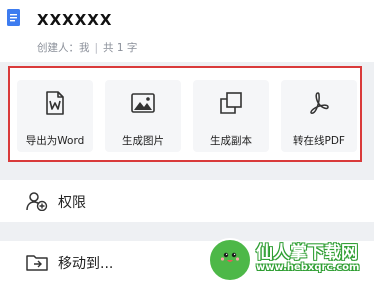  What do you see at coordinates (13, 17) in the screenshot?
I see `document-icon` at bounding box center [13, 17].